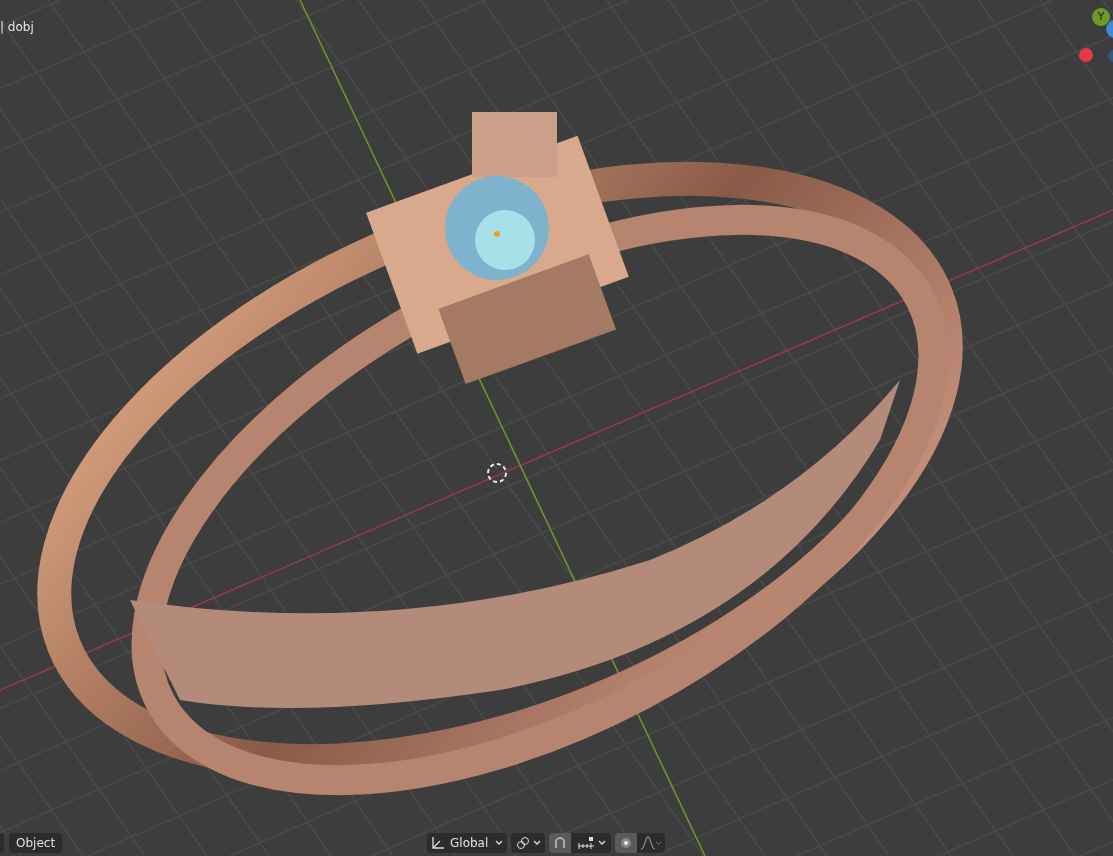 The height and width of the screenshot is (856, 1113). What do you see at coordinates (17, 27) in the screenshot?
I see `object-label: | dobj` at bounding box center [17, 27].